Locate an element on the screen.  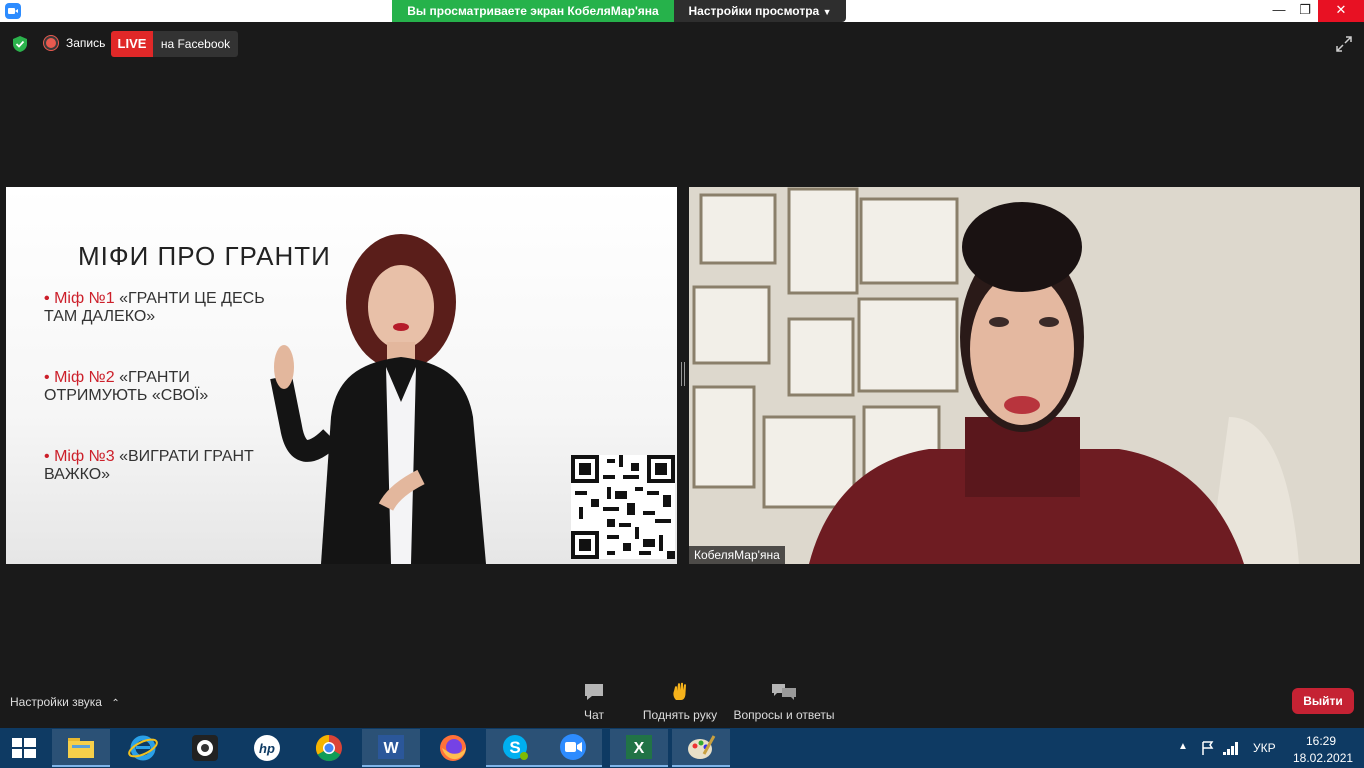
tray-expand-icon: ▲ is located at coordinates (1183, 746).